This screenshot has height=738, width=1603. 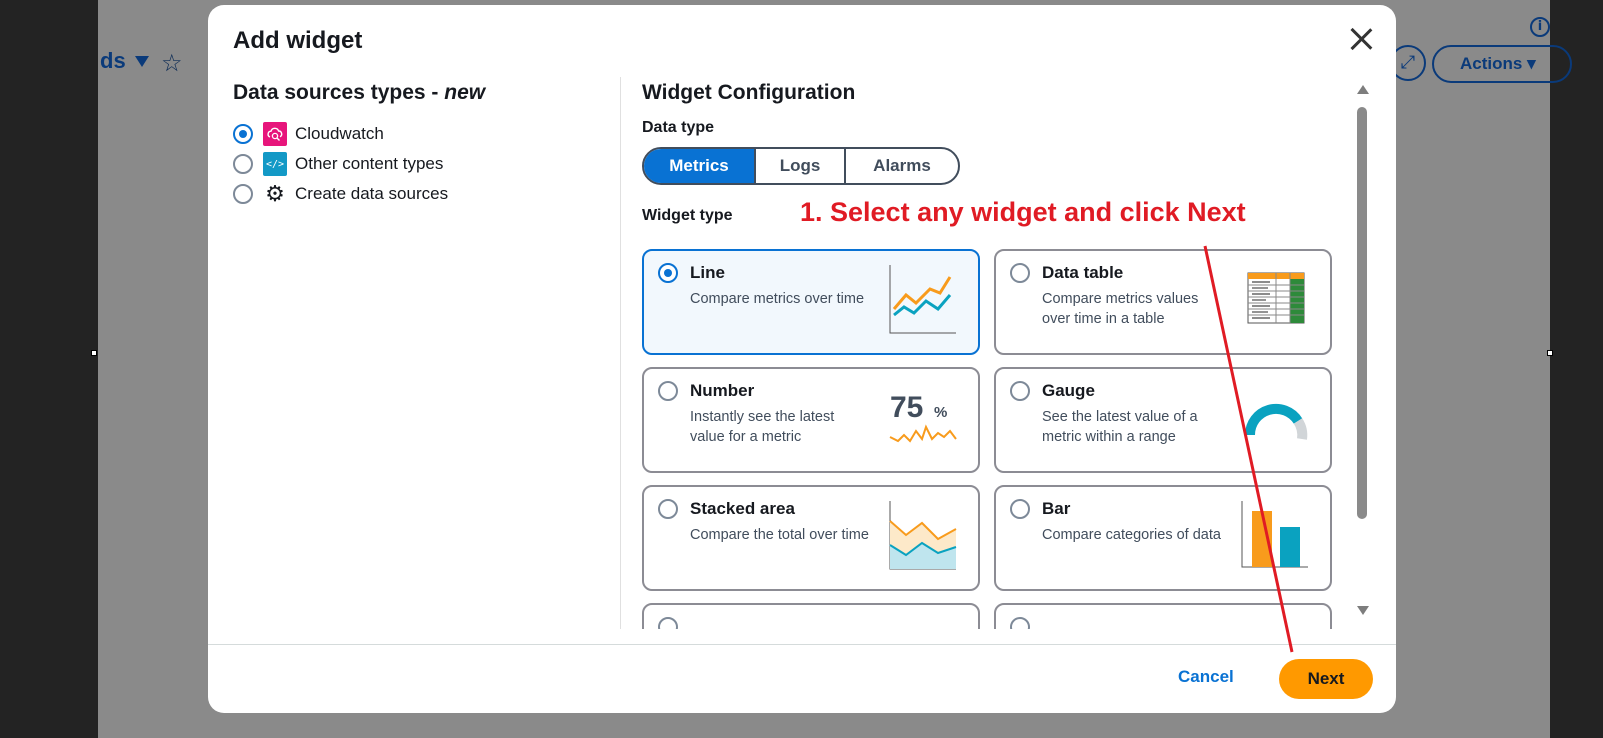 What do you see at coordinates (777, 299) in the screenshot?
I see `widget-card-description: Compare metrics over time` at bounding box center [777, 299].